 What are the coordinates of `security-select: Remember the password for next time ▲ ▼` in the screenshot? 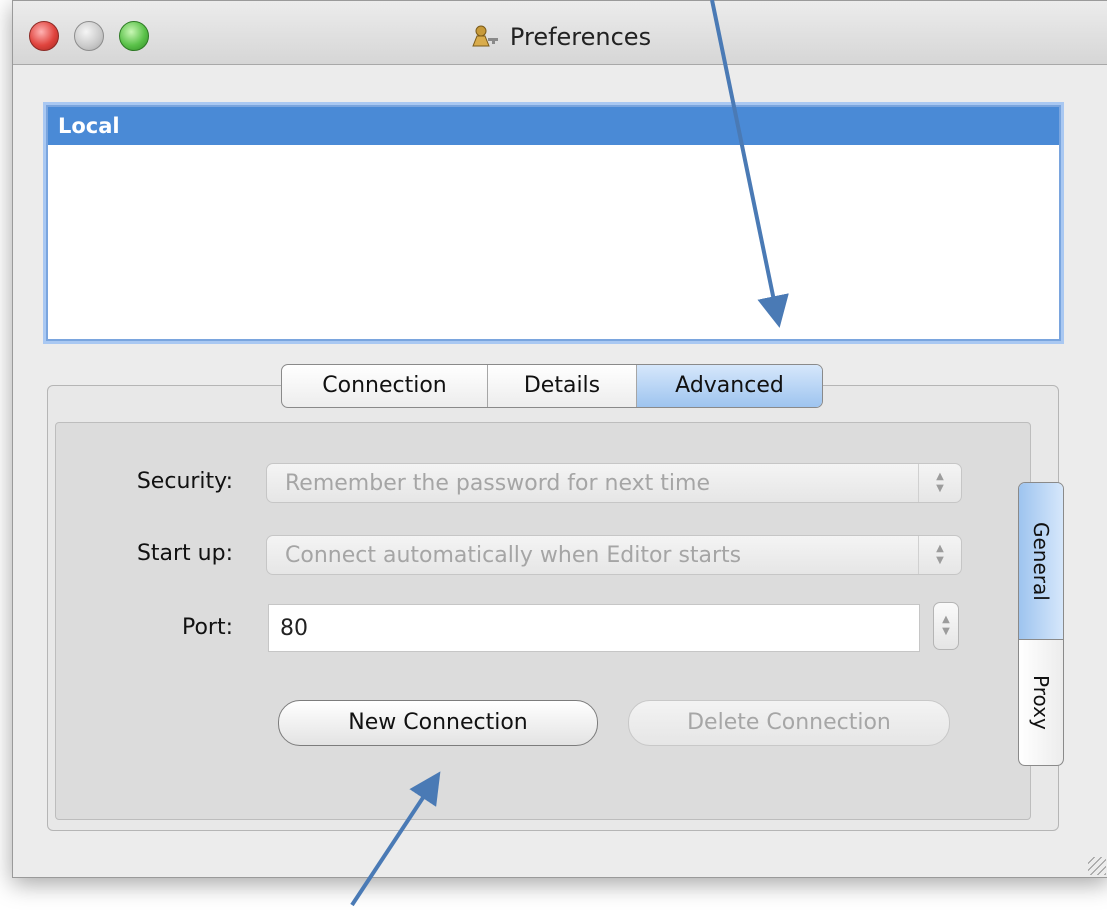 It's located at (614, 483).